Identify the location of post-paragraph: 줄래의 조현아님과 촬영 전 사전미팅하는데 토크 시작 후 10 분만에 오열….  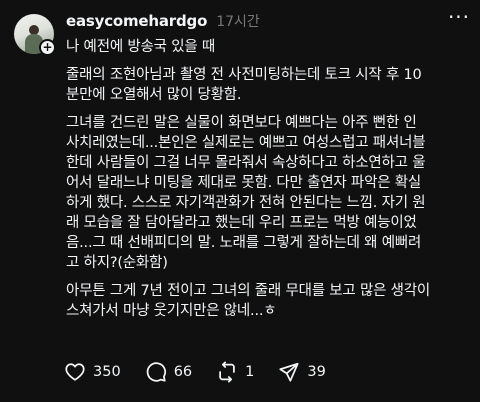
(244, 85).